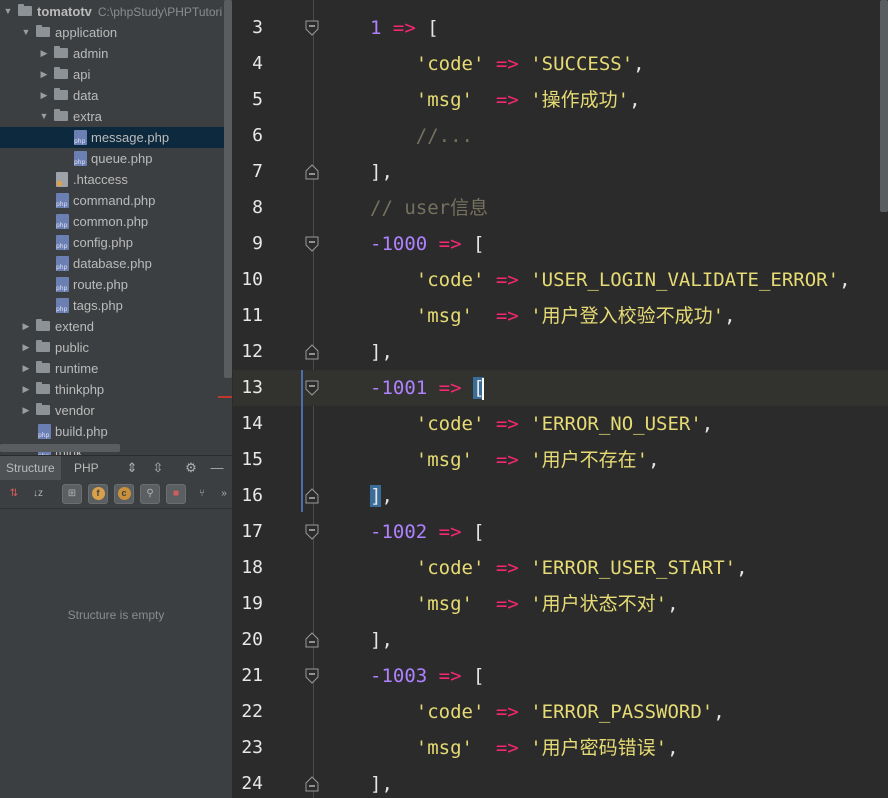 The image size is (888, 798). Describe the element at coordinates (560, 640) in the screenshot. I see `code-line: 20],` at that location.